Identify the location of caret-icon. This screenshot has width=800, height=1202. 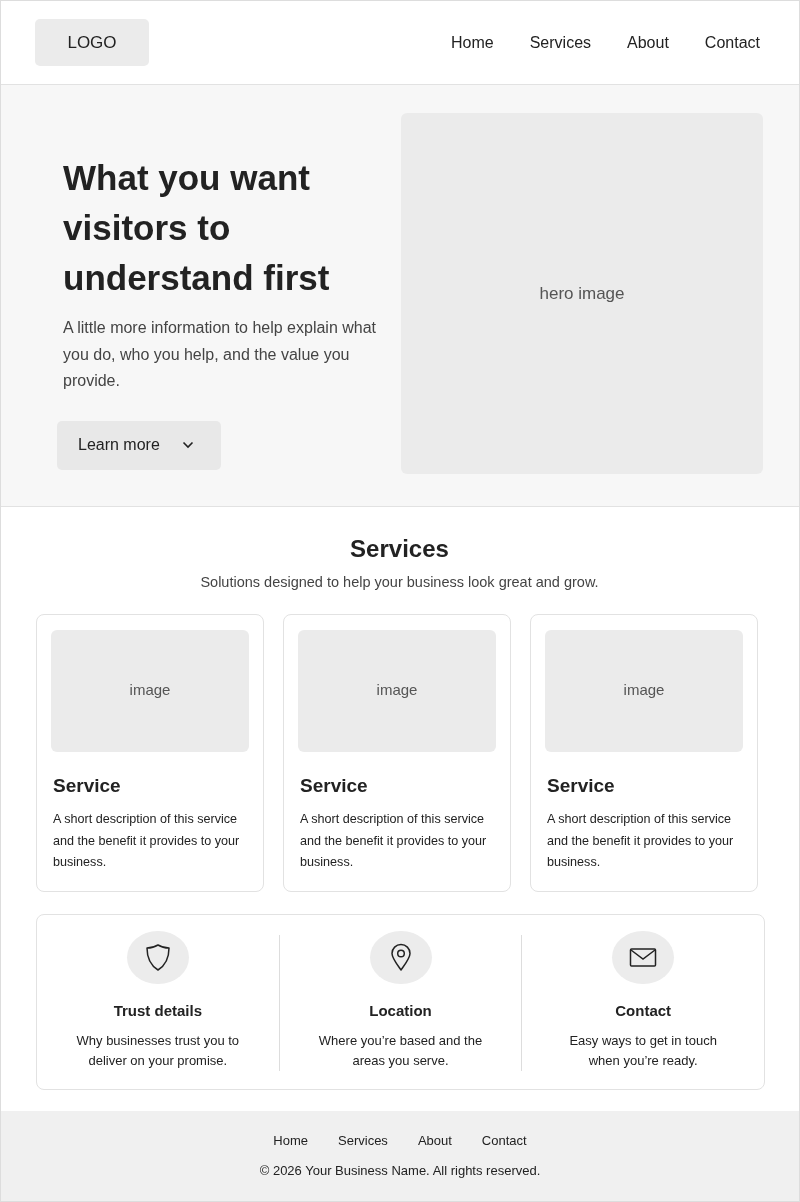
(187, 445).